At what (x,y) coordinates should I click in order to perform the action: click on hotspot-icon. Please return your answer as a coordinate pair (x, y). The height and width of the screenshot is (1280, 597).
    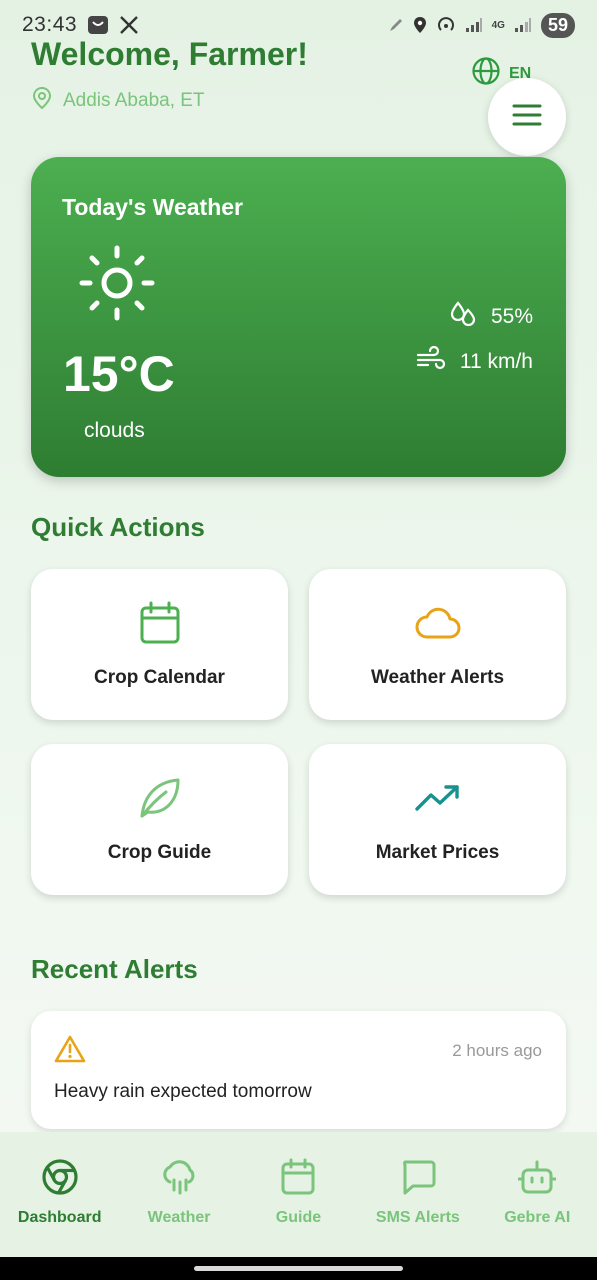
    Looking at the image, I should click on (446, 25).